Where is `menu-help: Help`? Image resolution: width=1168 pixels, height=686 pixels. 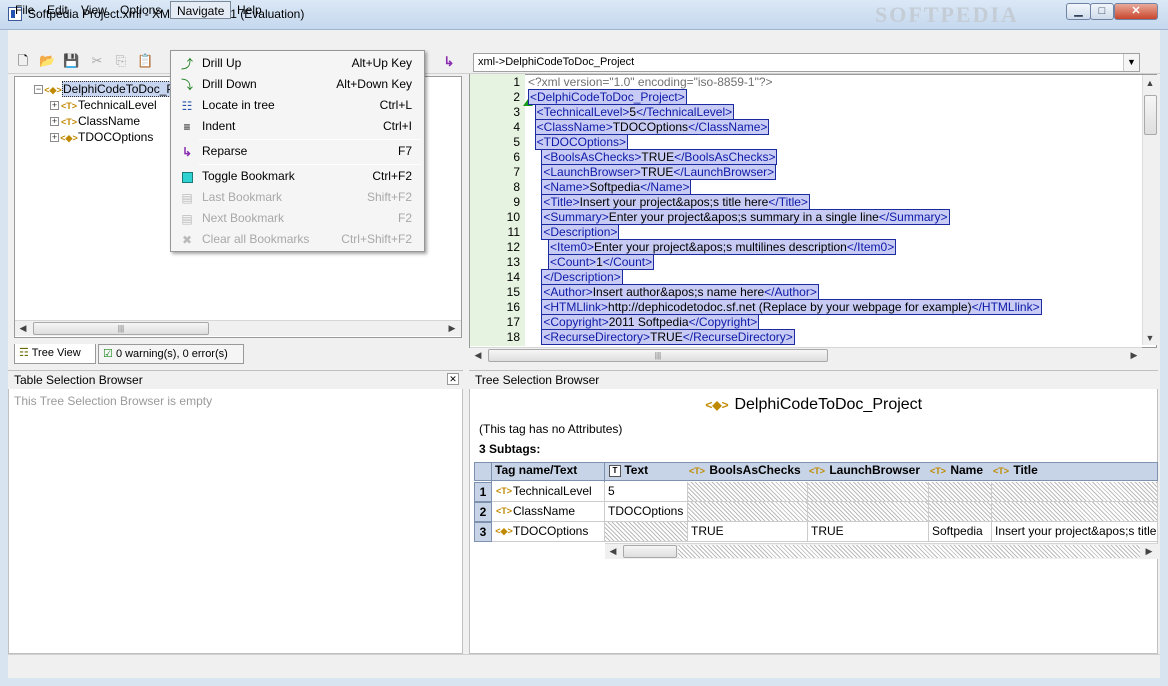
menu-help: Help is located at coordinates (249, 10).